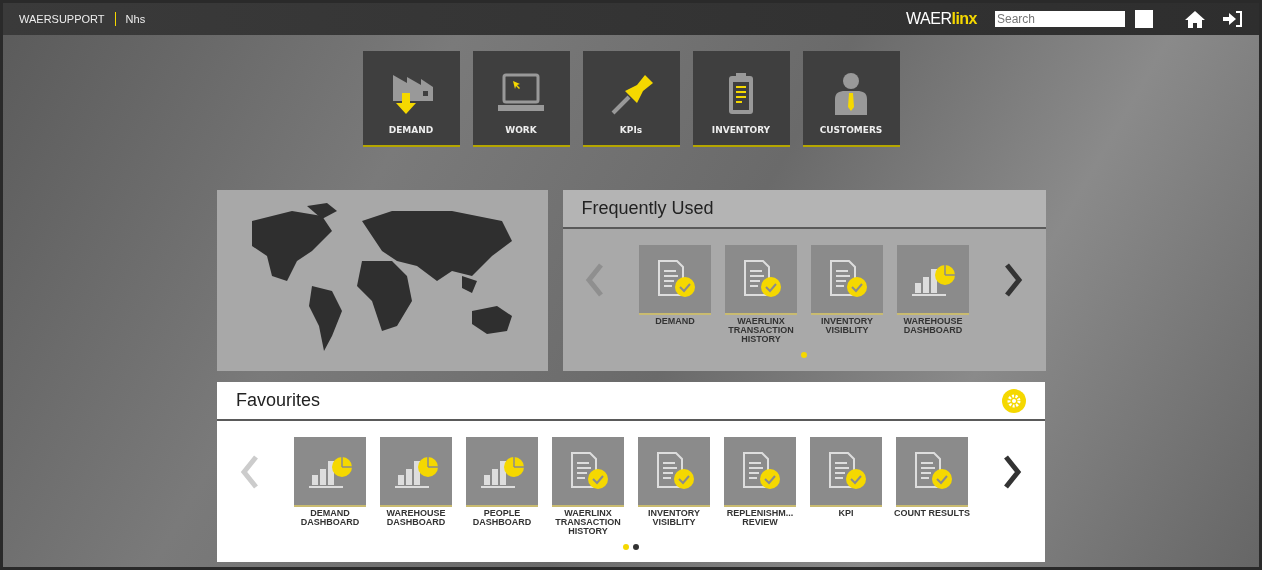 Image resolution: width=1262 pixels, height=570 pixels. Describe the element at coordinates (521, 99) in the screenshot. I see `module-tile: WORK` at that location.